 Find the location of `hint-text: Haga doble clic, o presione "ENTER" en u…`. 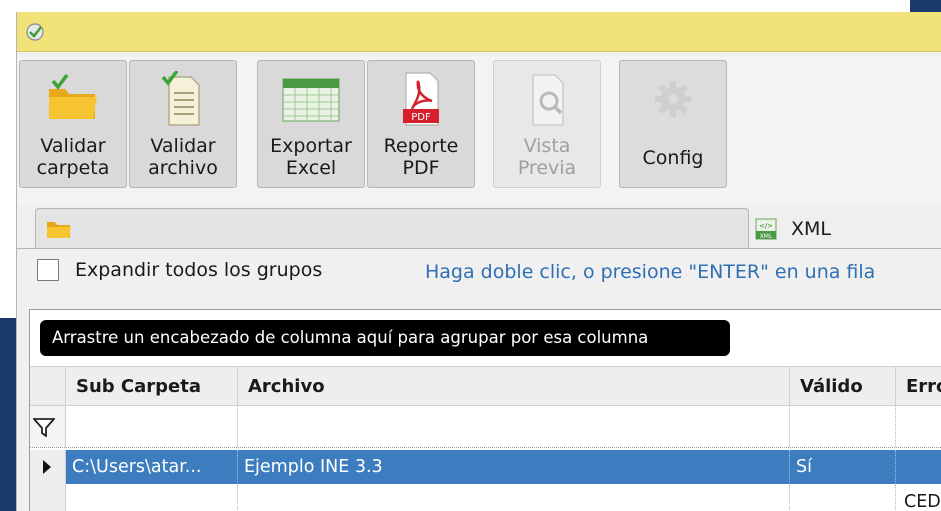

hint-text: Haga doble clic, o presione "ENTER" en u… is located at coordinates (650, 272).